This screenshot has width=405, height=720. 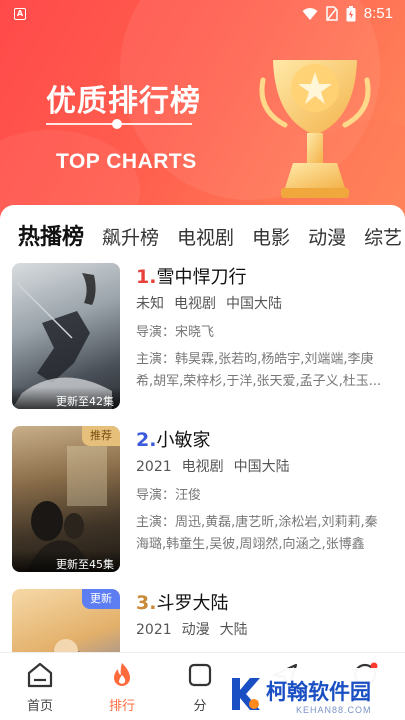 What do you see at coordinates (66, 398) in the screenshot?
I see `poster-update-label: 更新至42集` at bounding box center [66, 398].